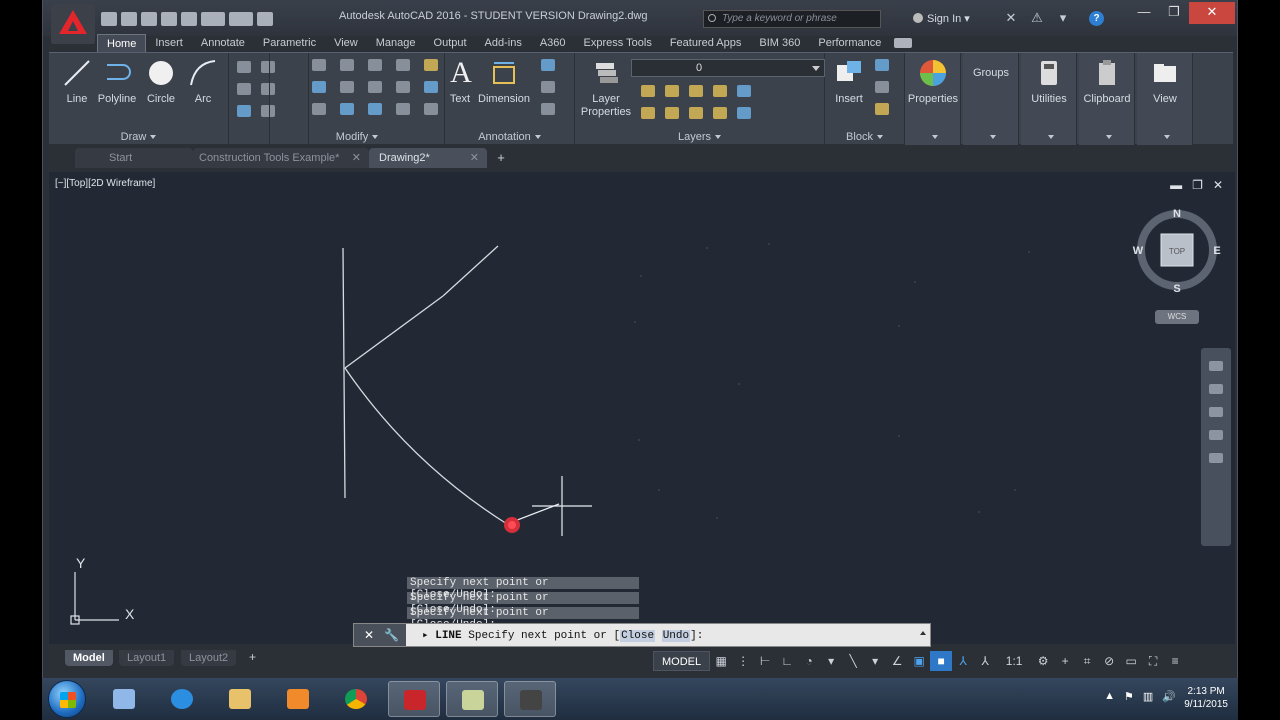  Describe the element at coordinates (89, 658) in the screenshot. I see `layout-tab-model: Model` at that location.